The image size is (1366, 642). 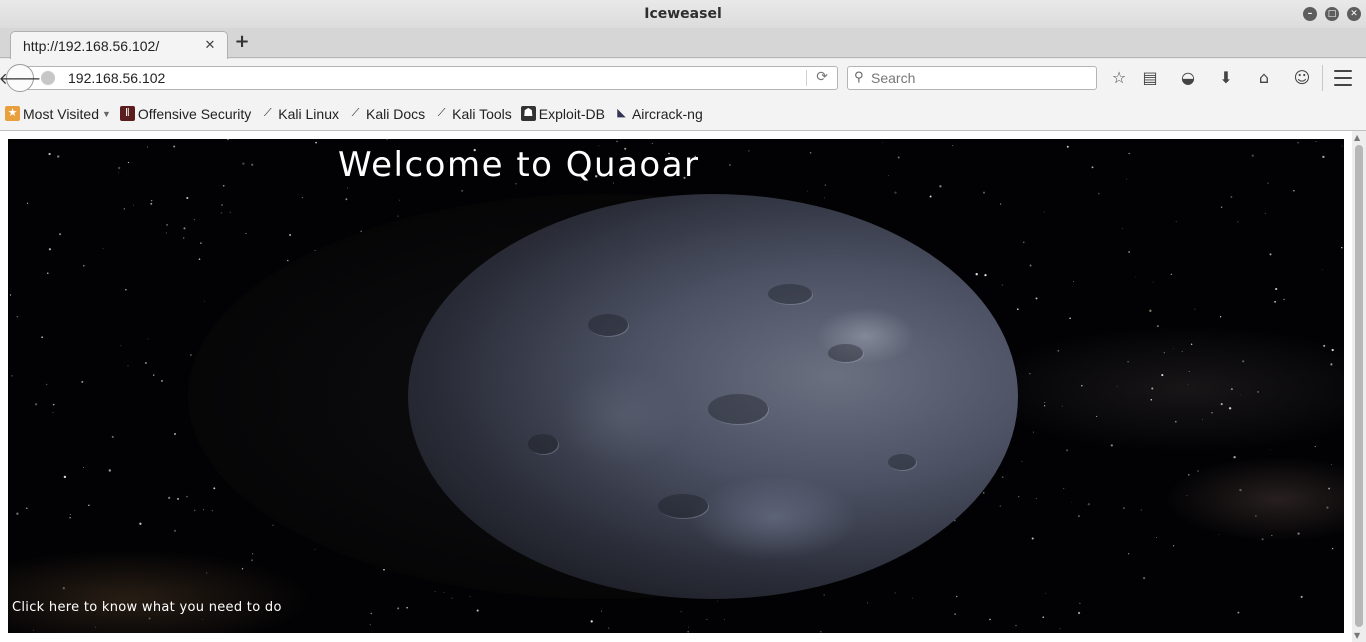 I want to click on search-bar: ⚲, so click(x=972, y=78).